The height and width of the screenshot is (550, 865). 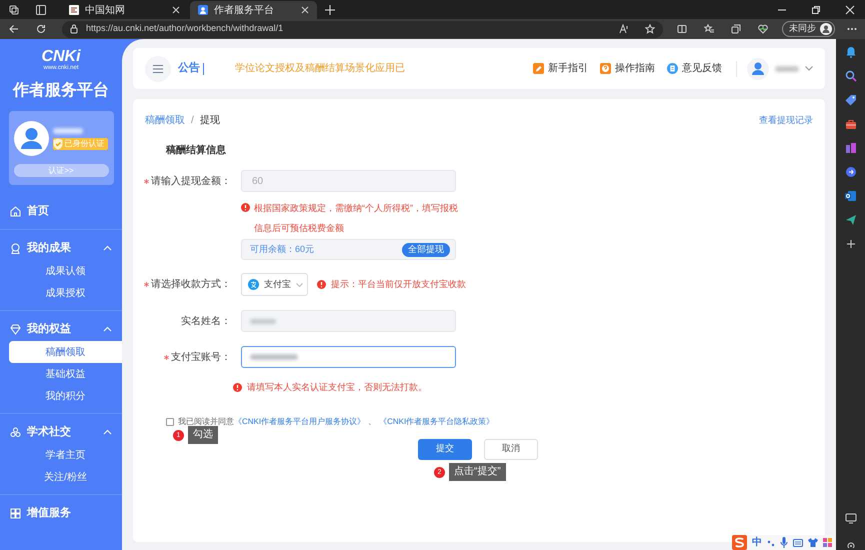 I want to click on shirt-icon, so click(x=813, y=542).